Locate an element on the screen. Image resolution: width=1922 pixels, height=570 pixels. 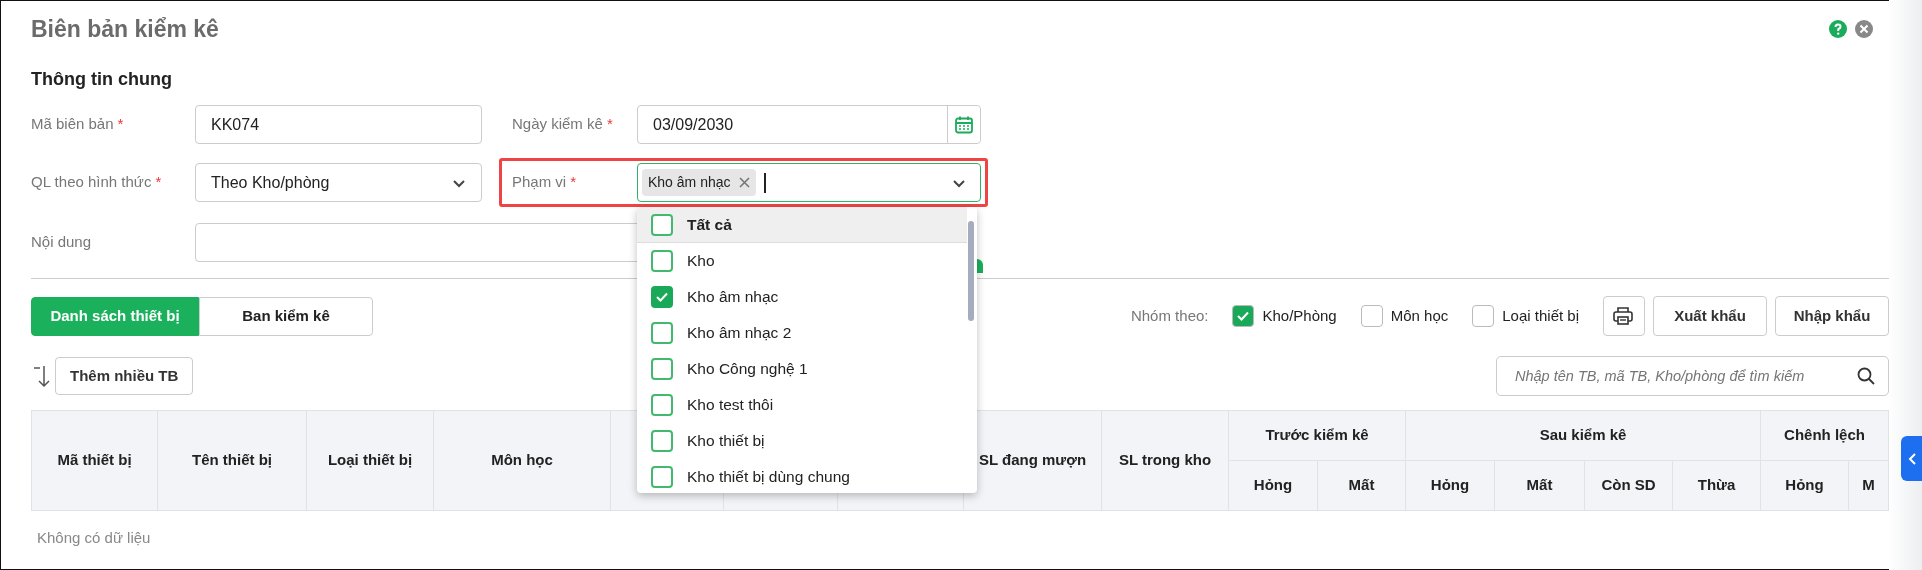
column-header: SL đang mượn is located at coordinates (1032, 460).